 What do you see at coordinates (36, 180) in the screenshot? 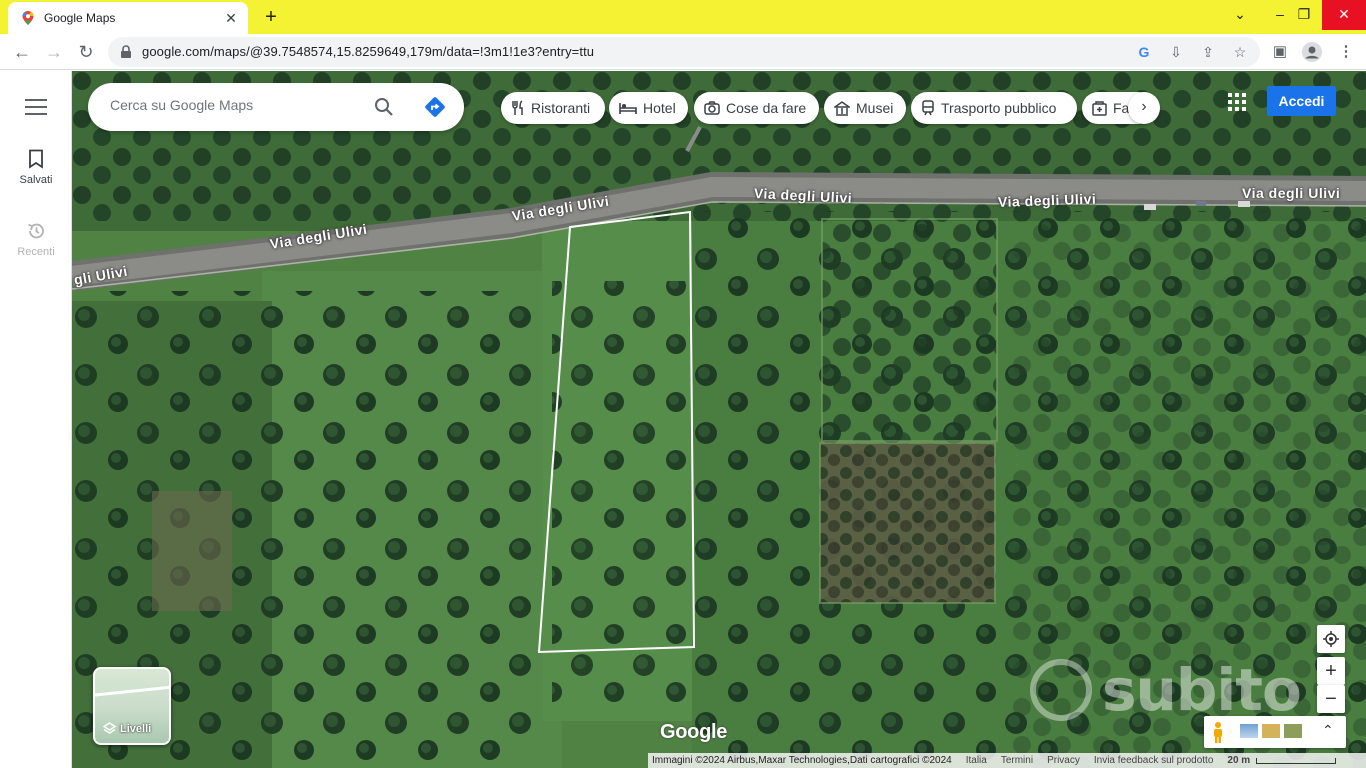
I see `rail-saved-label: Salvati` at bounding box center [36, 180].